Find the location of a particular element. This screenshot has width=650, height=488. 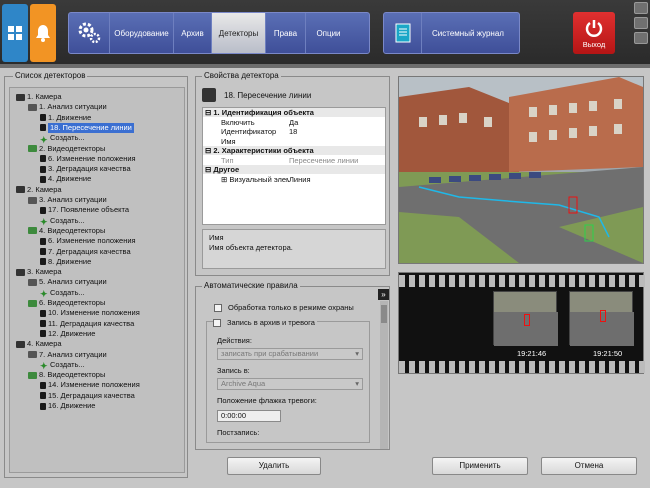

tree-item: 10. Изменение положения is located at coordinates (90, 313).